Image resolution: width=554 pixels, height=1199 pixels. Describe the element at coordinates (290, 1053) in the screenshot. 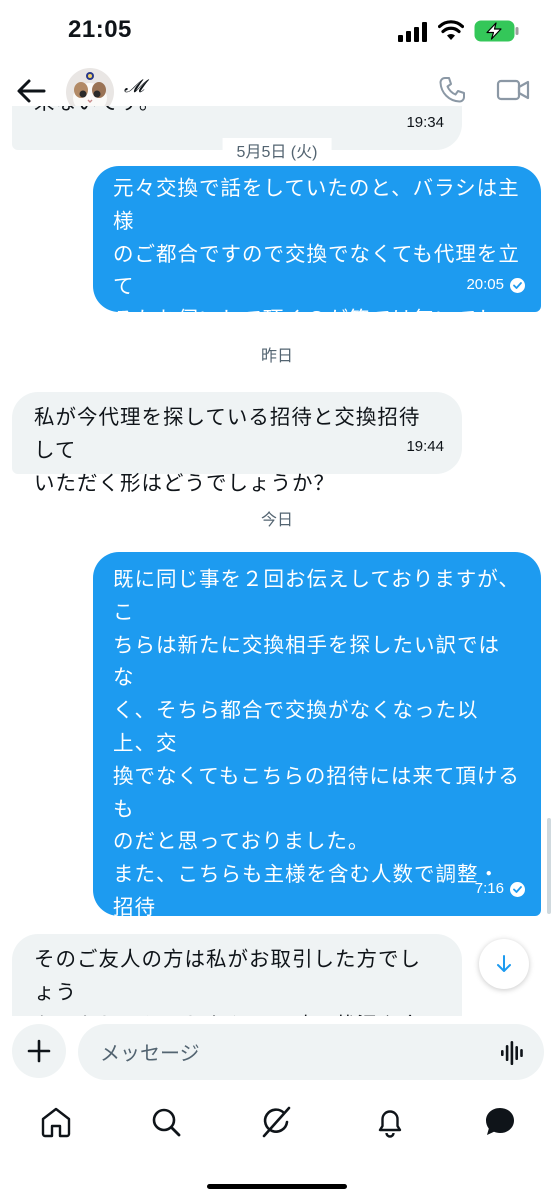

I see `message-input` at that location.